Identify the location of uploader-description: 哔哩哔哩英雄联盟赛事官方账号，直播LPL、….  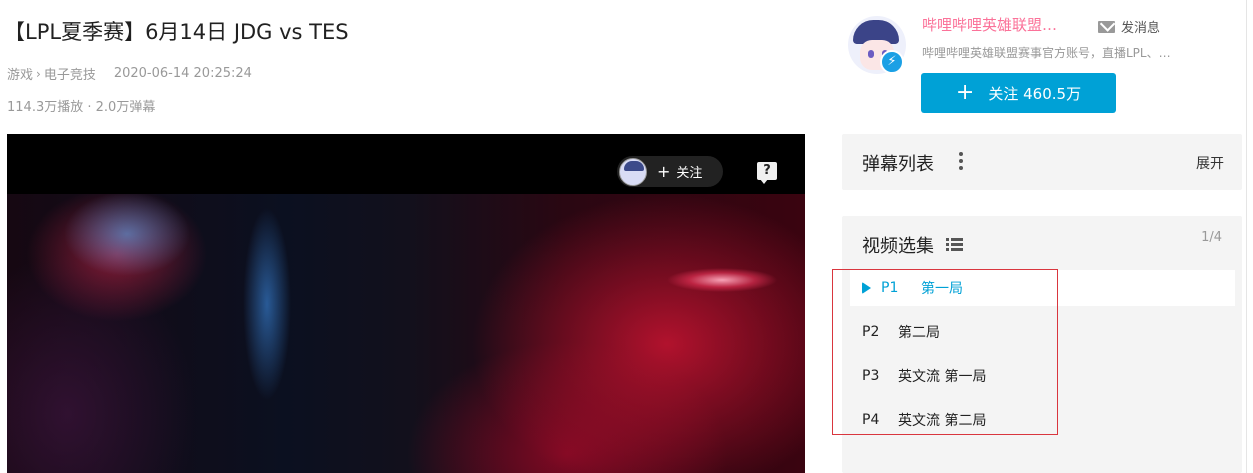
(1046, 53).